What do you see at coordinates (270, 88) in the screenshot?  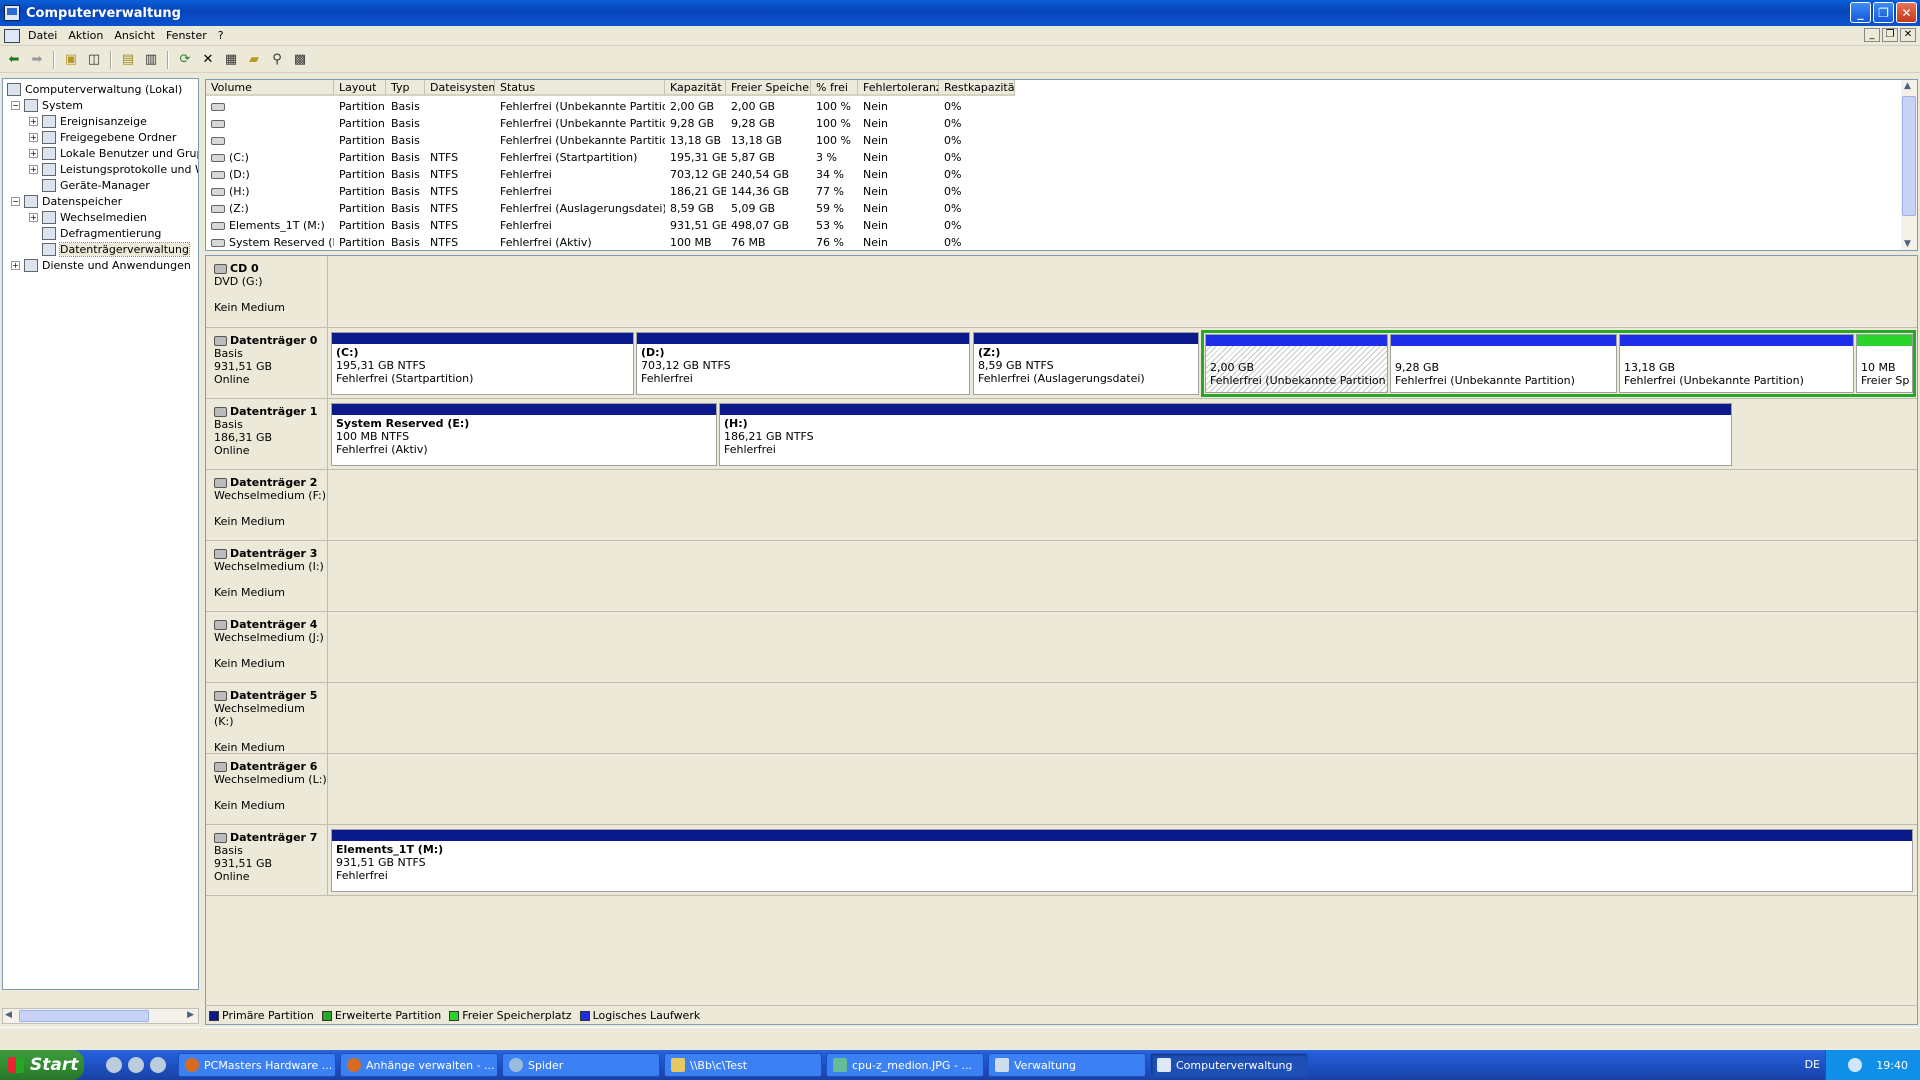 I see `column-header: Volume` at bounding box center [270, 88].